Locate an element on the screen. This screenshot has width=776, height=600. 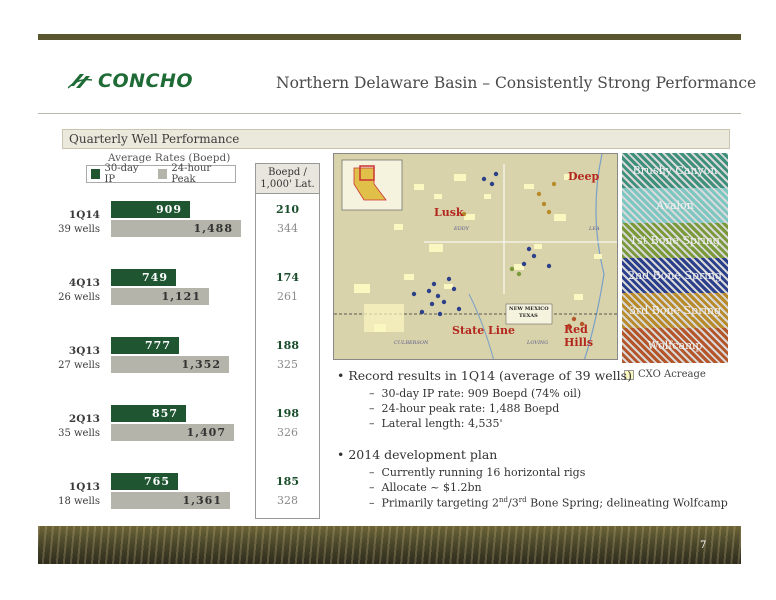
boepd-lat-peak-value: 328 is located at coordinates (287, 500).